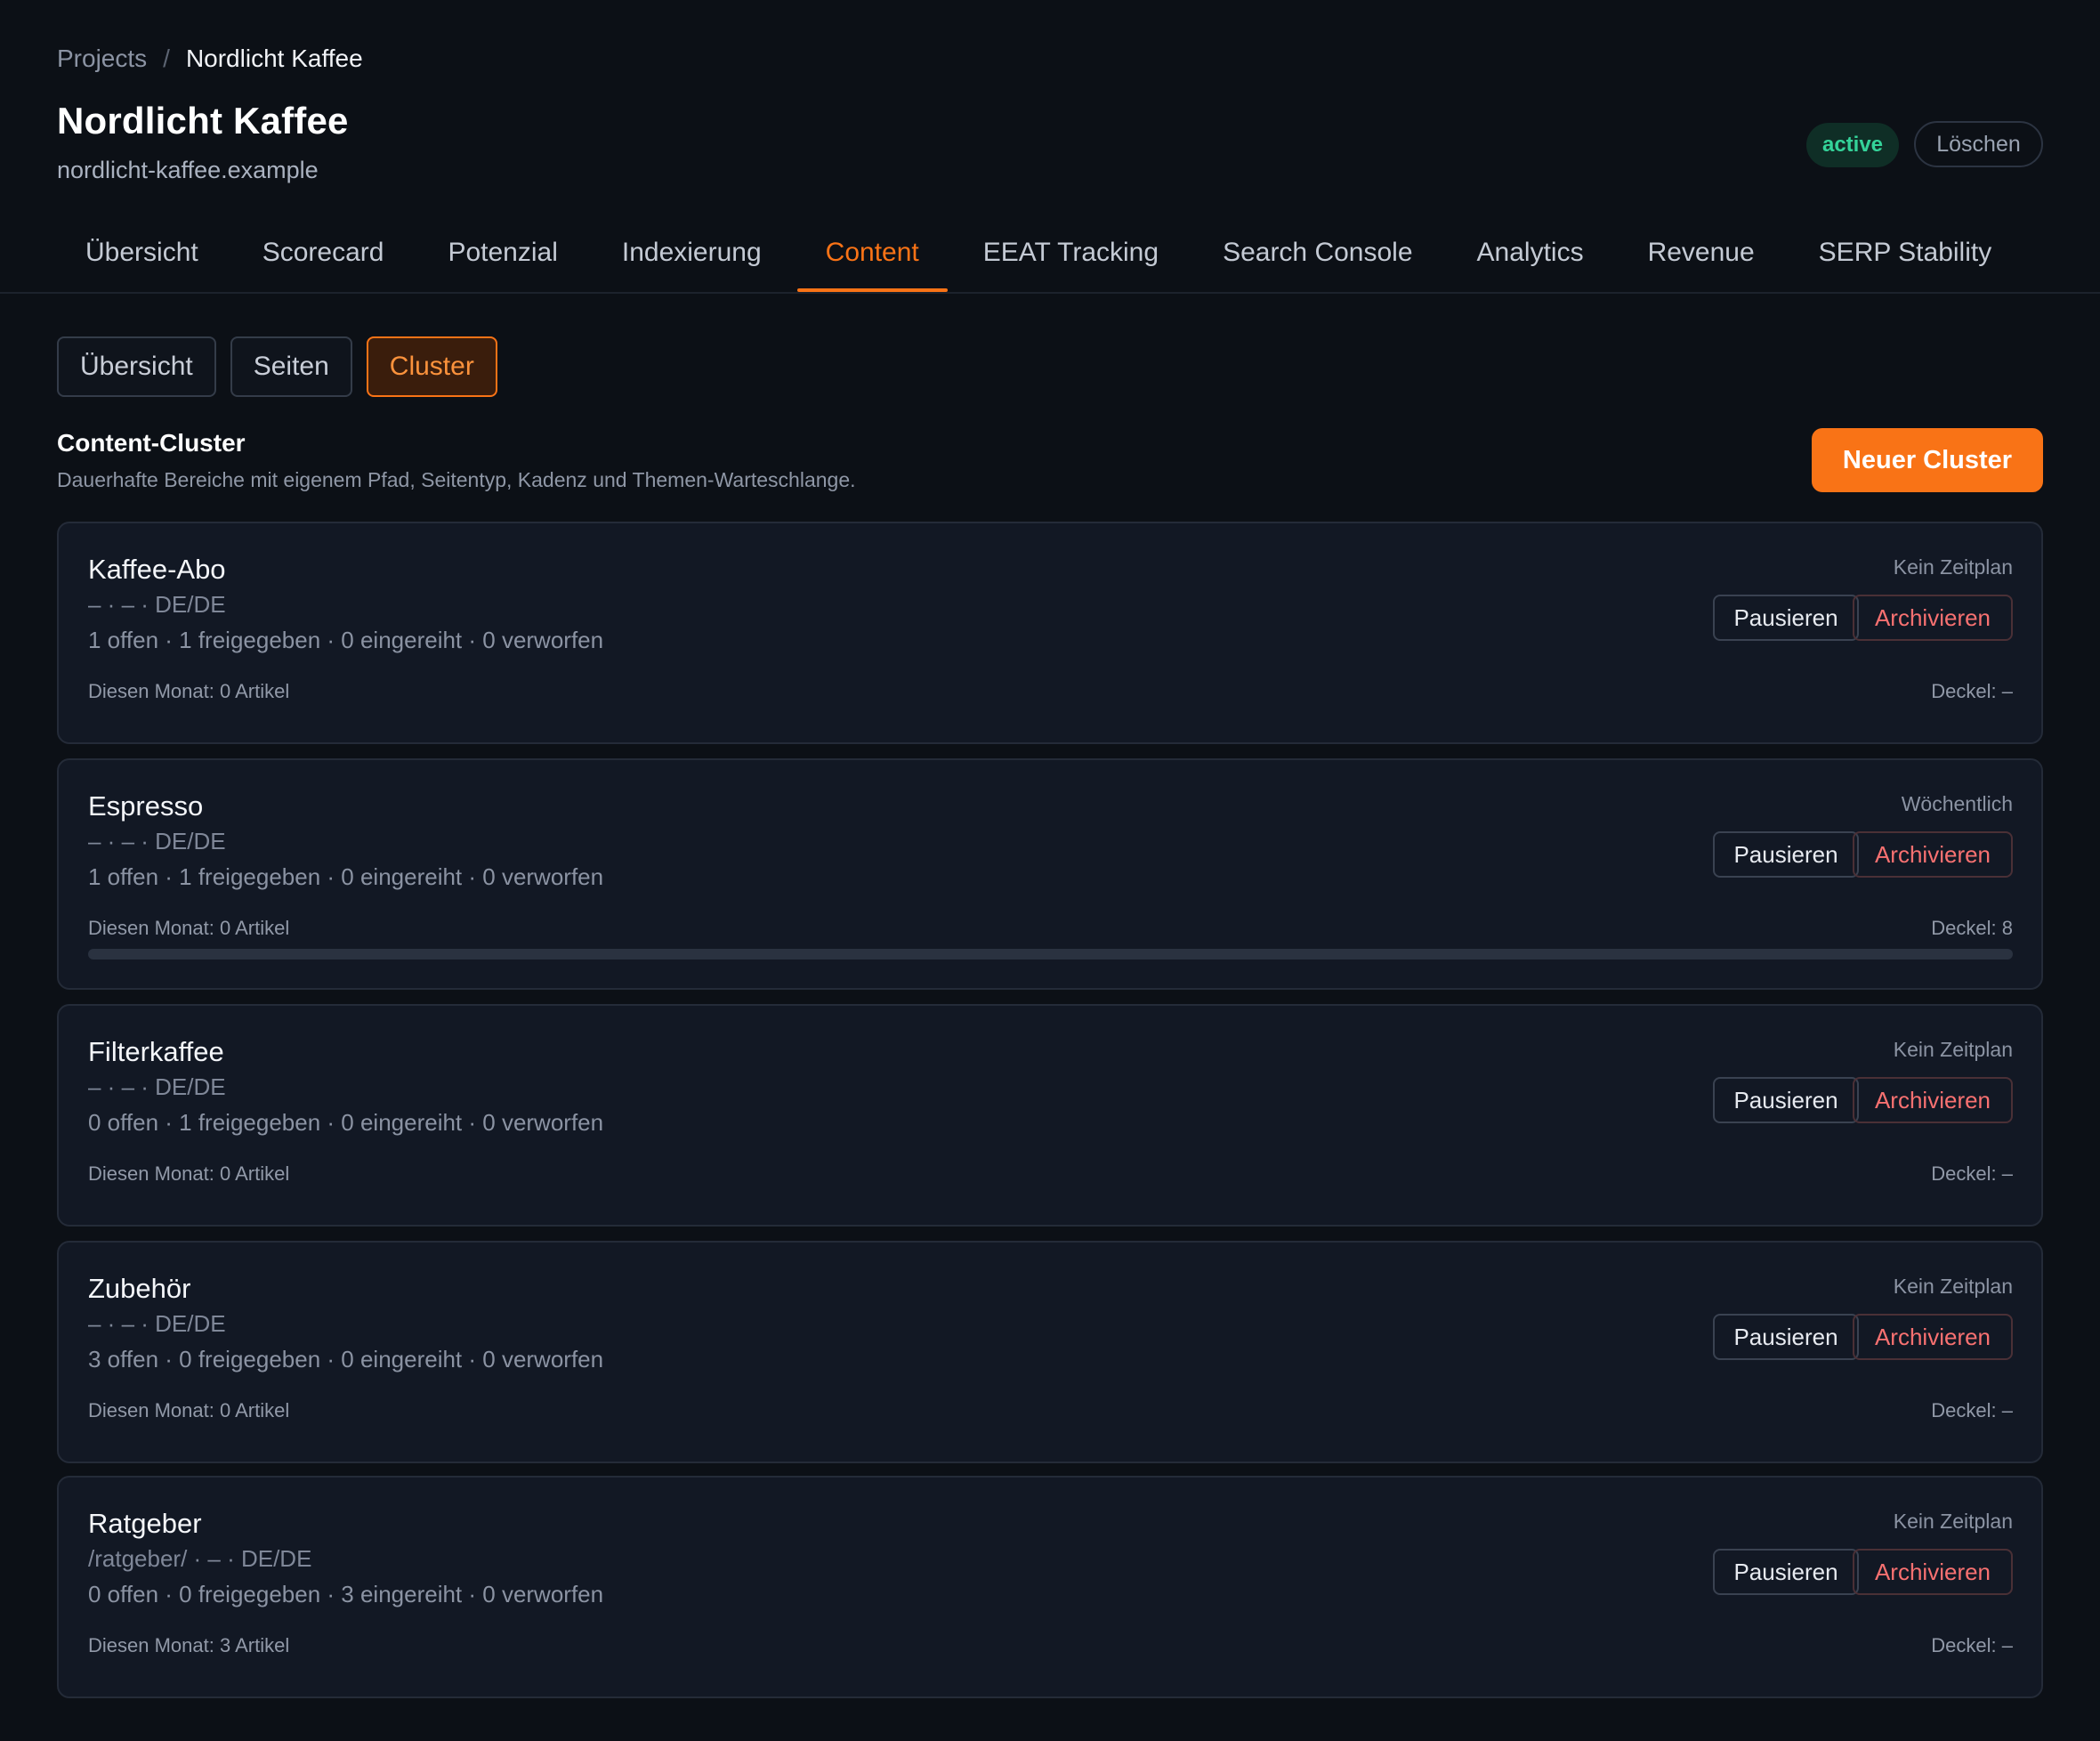 The image size is (2100, 1741). What do you see at coordinates (139, 1288) in the screenshot?
I see `cluster-name: Zubehör` at bounding box center [139, 1288].